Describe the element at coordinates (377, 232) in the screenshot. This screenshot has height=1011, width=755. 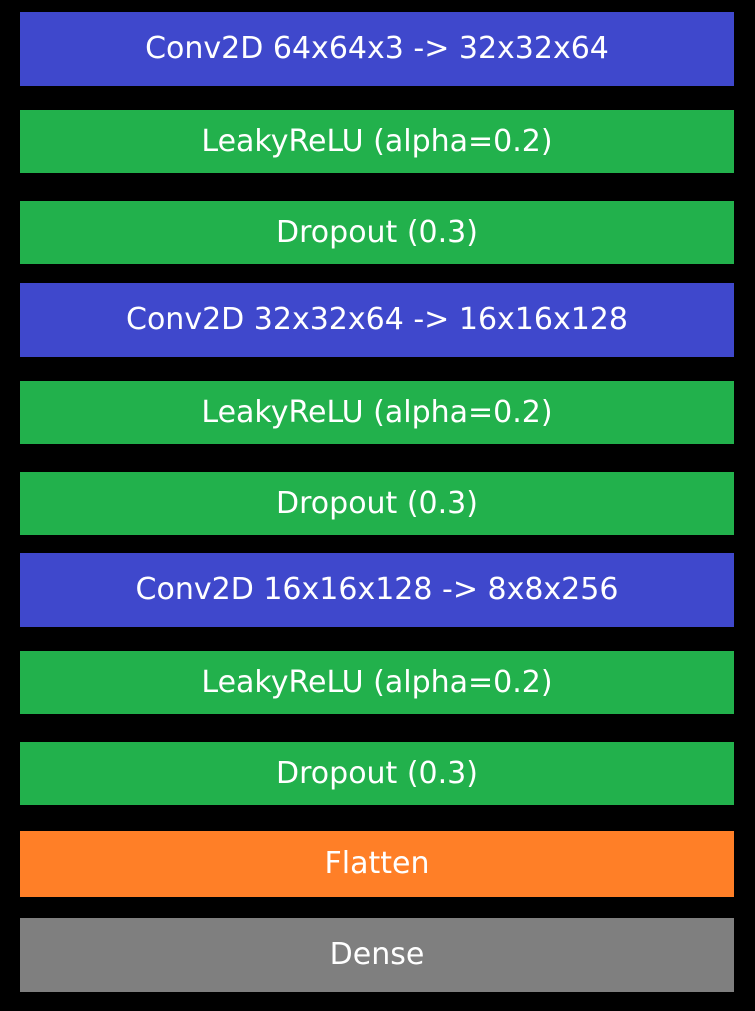
I see `layer-dropout-3: Dropout (0.3)` at that location.